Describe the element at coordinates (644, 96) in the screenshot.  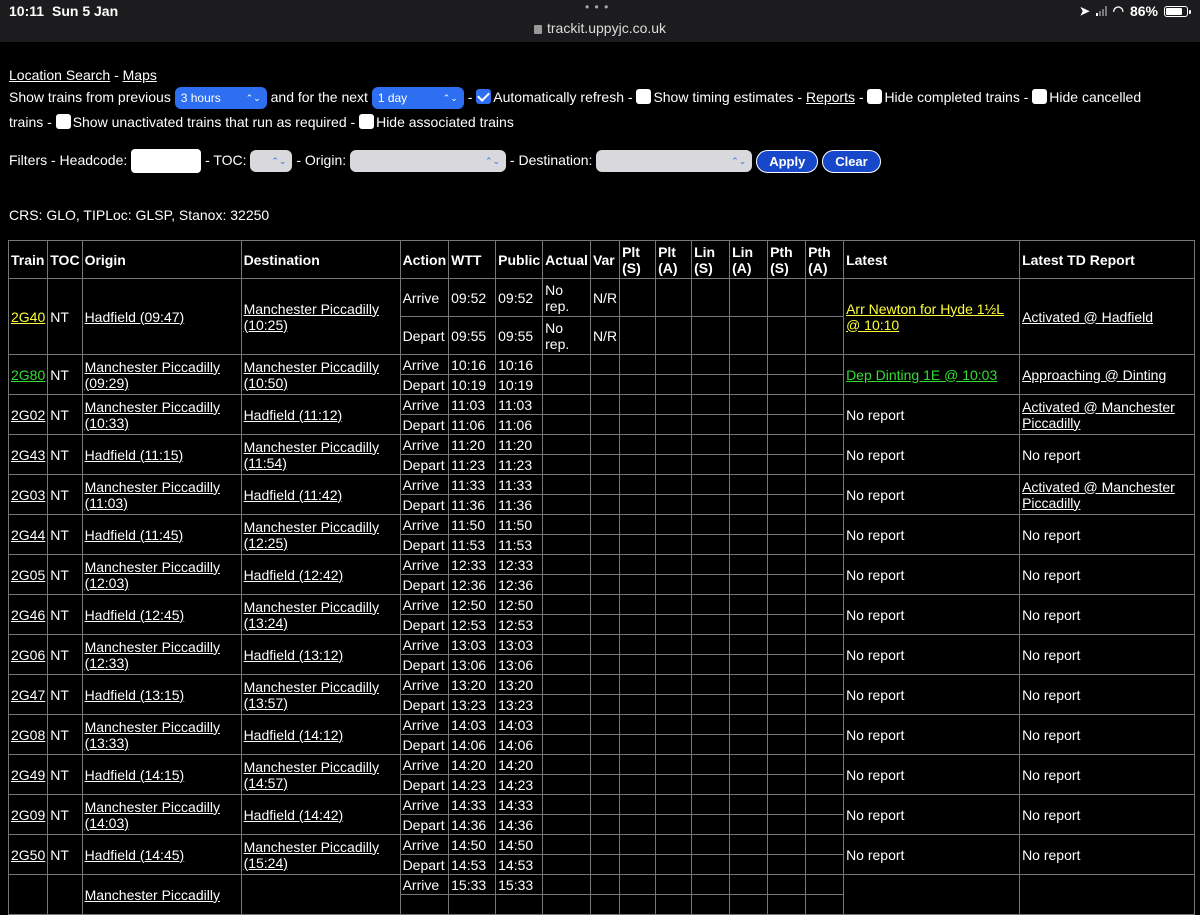
I see `timing-estimates-checkbox` at that location.